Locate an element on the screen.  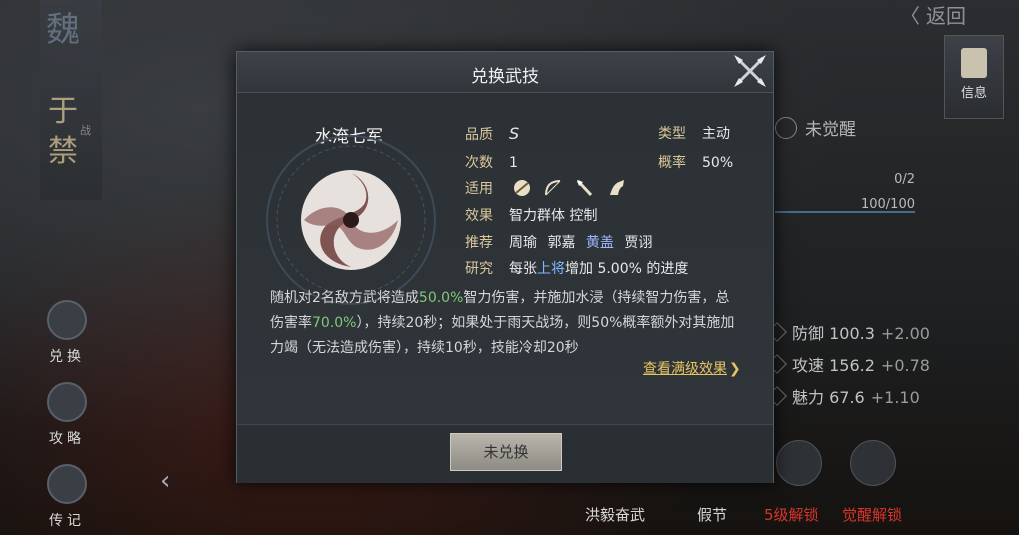
stat-charm: 魅力 67.6 +1.10 is located at coordinates (843, 396).